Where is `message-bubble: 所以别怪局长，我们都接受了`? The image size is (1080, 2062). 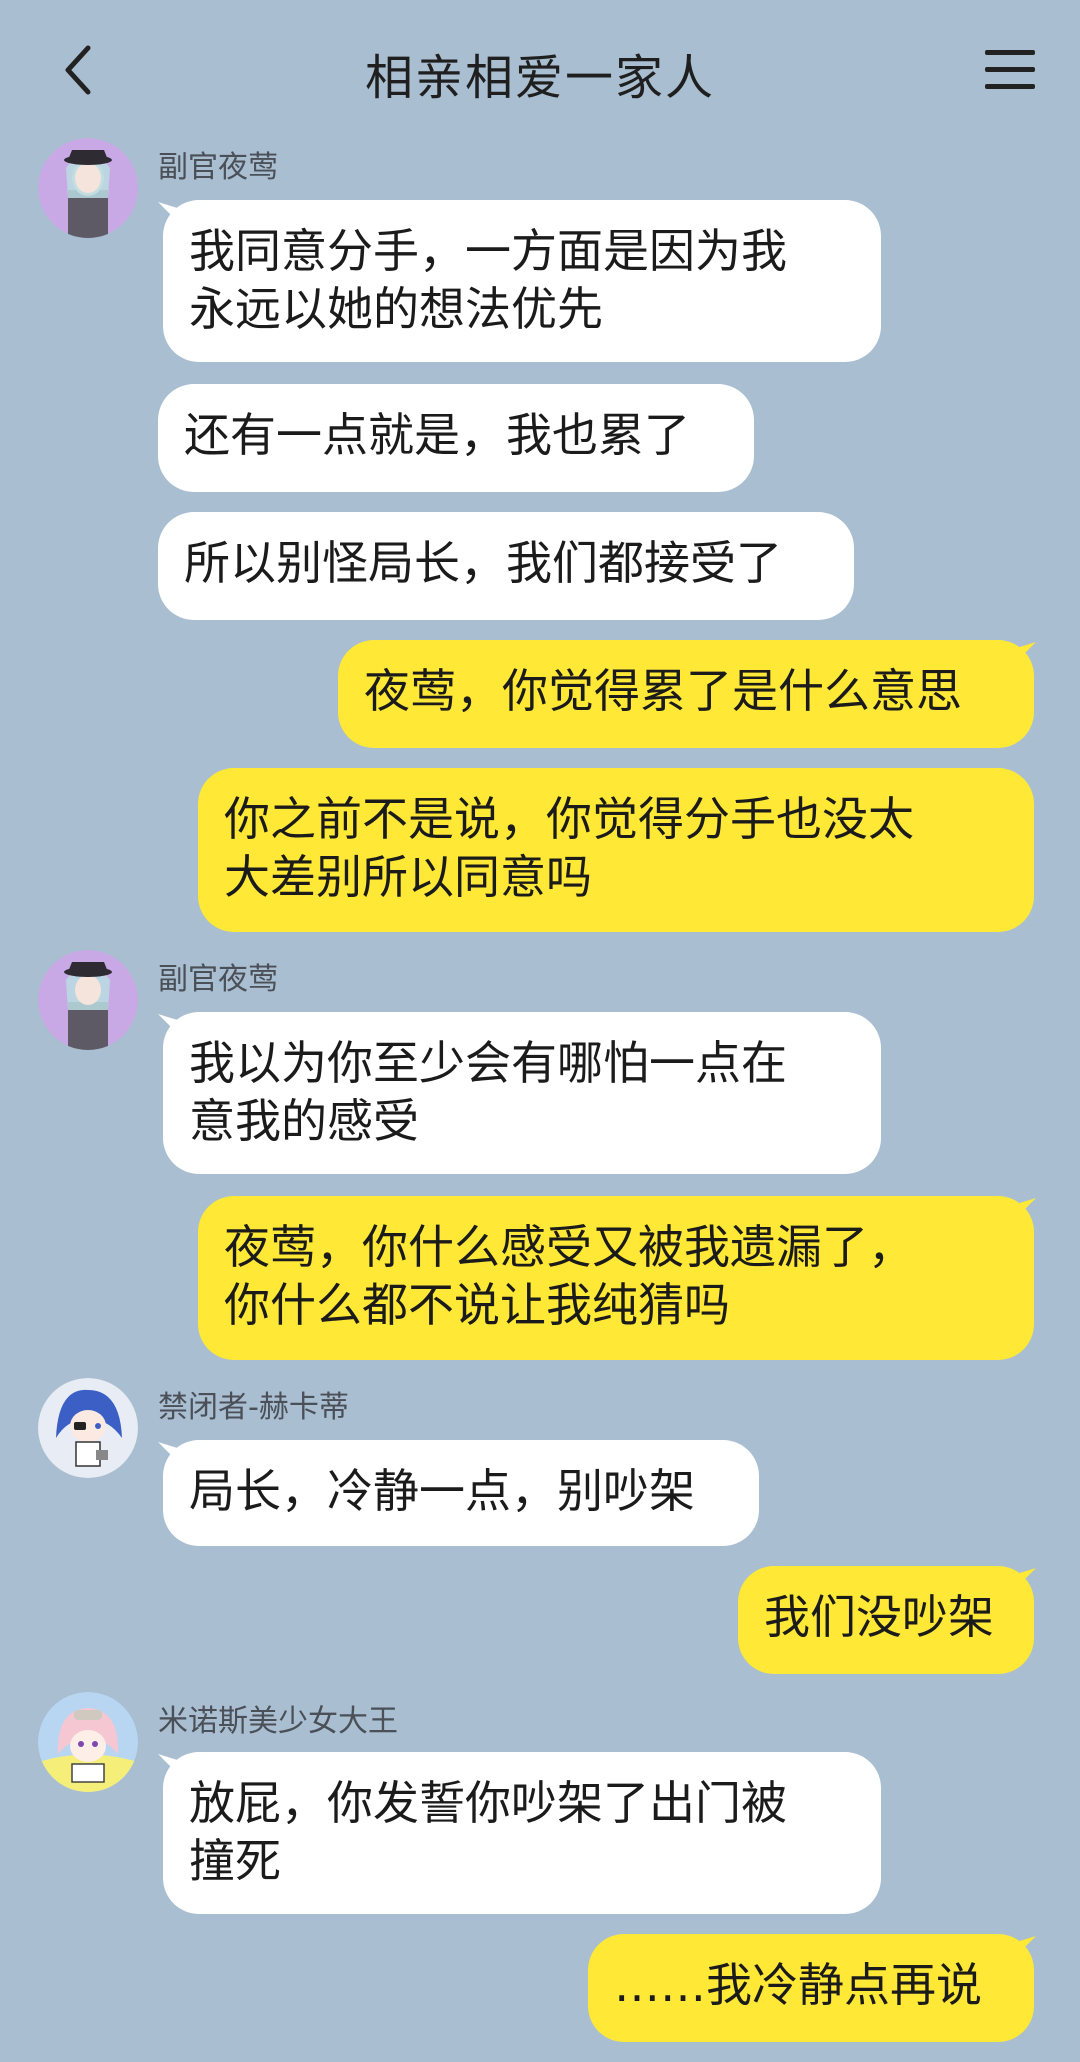
message-bubble: 所以别怪局长，我们都接受了 is located at coordinates (506, 566).